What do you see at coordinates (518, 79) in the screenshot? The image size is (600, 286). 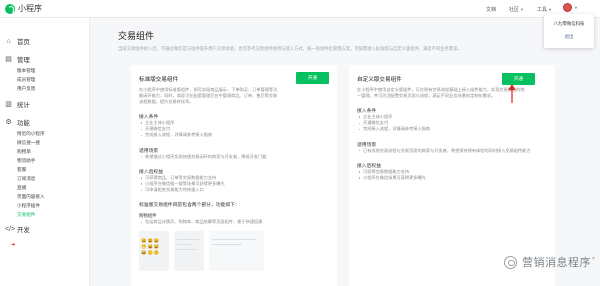 I see `open-custom-button: 开通` at bounding box center [518, 79].